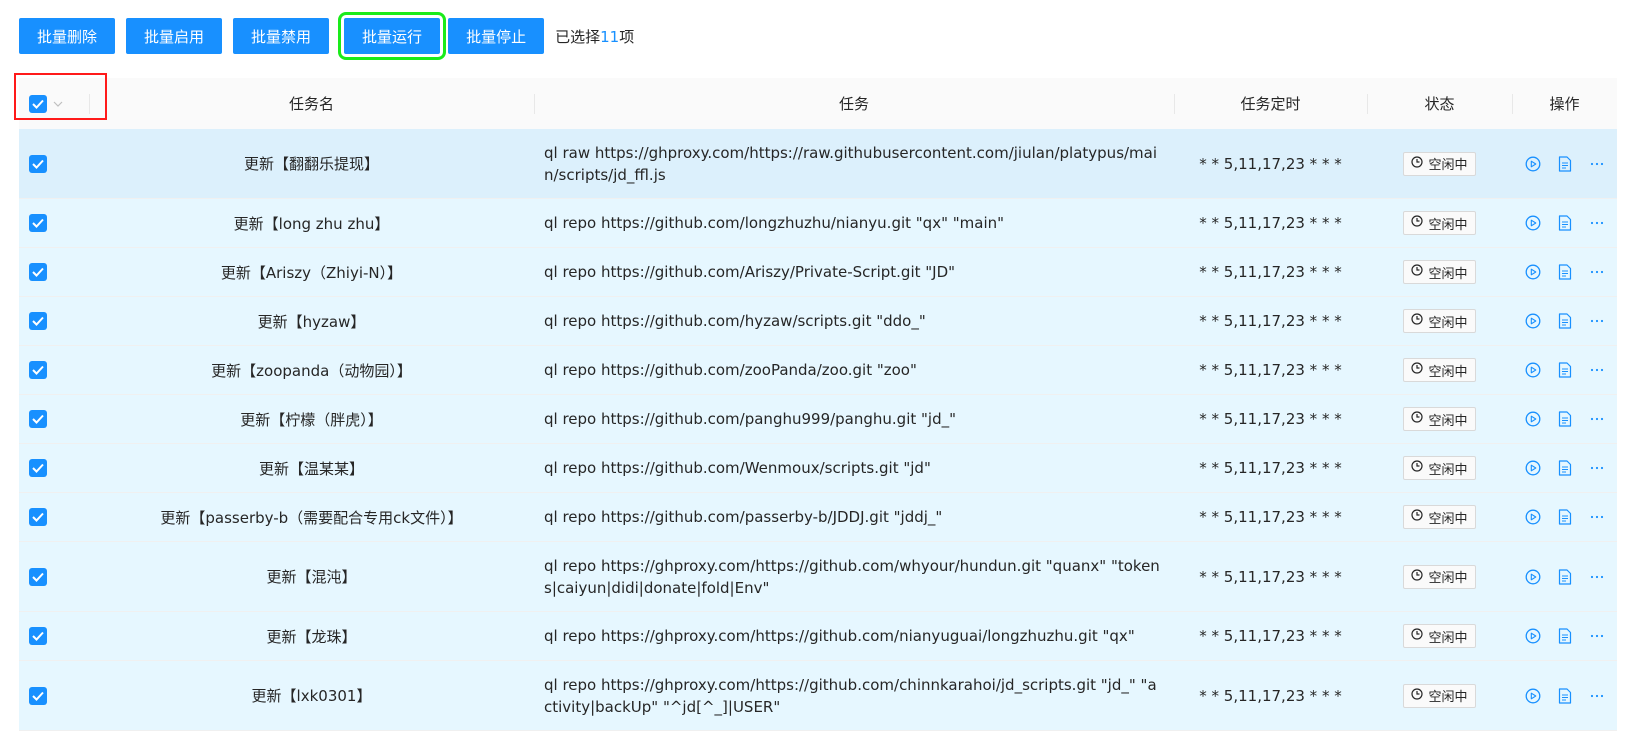 The height and width of the screenshot is (753, 1642). What do you see at coordinates (311, 272) in the screenshot?
I see `task-name: 更新【Ariszy（Zhiyi-N）】` at bounding box center [311, 272].